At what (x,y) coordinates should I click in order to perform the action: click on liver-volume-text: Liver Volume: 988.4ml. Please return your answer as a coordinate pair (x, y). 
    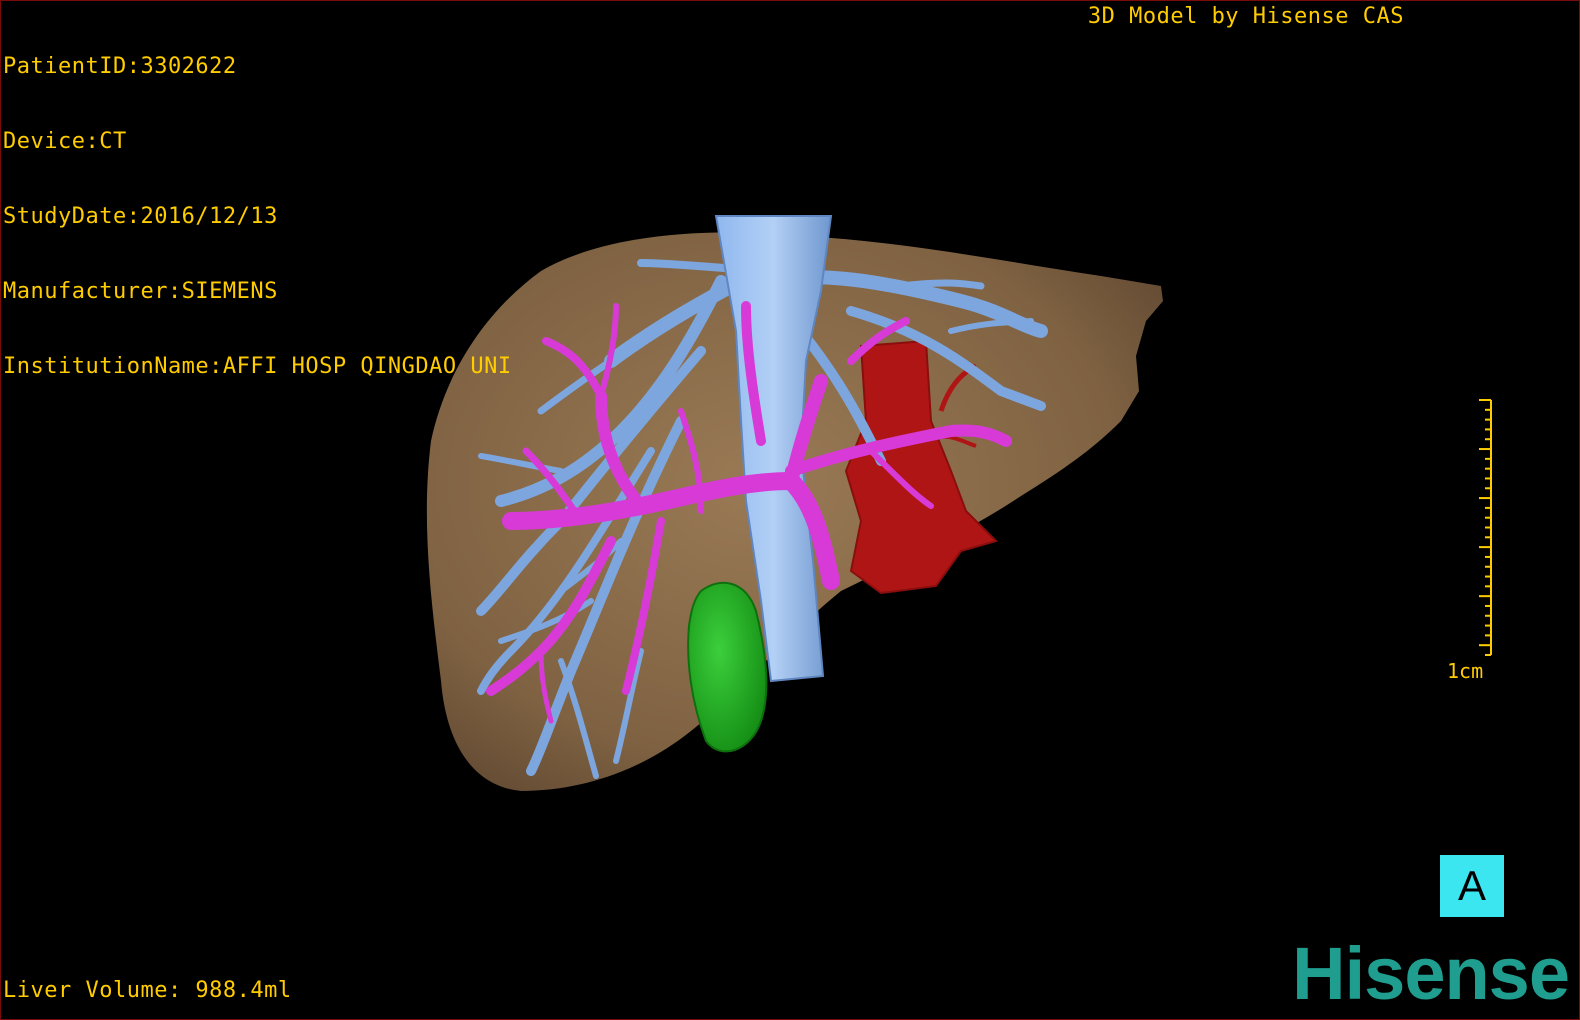
    Looking at the image, I should click on (147, 990).